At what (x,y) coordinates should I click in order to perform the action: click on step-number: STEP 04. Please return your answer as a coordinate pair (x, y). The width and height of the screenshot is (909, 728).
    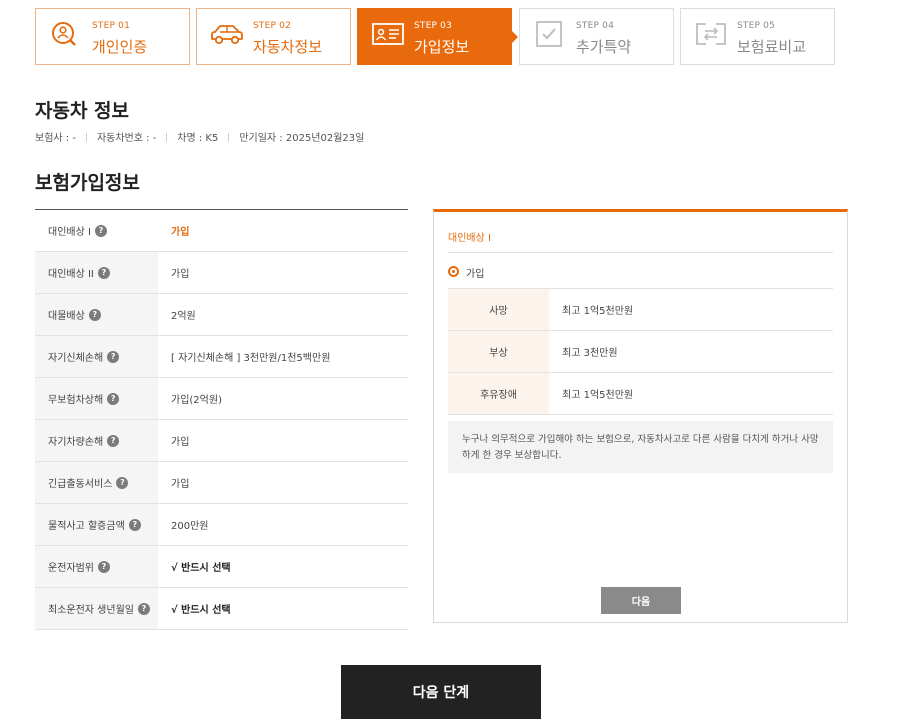
    Looking at the image, I should click on (595, 26).